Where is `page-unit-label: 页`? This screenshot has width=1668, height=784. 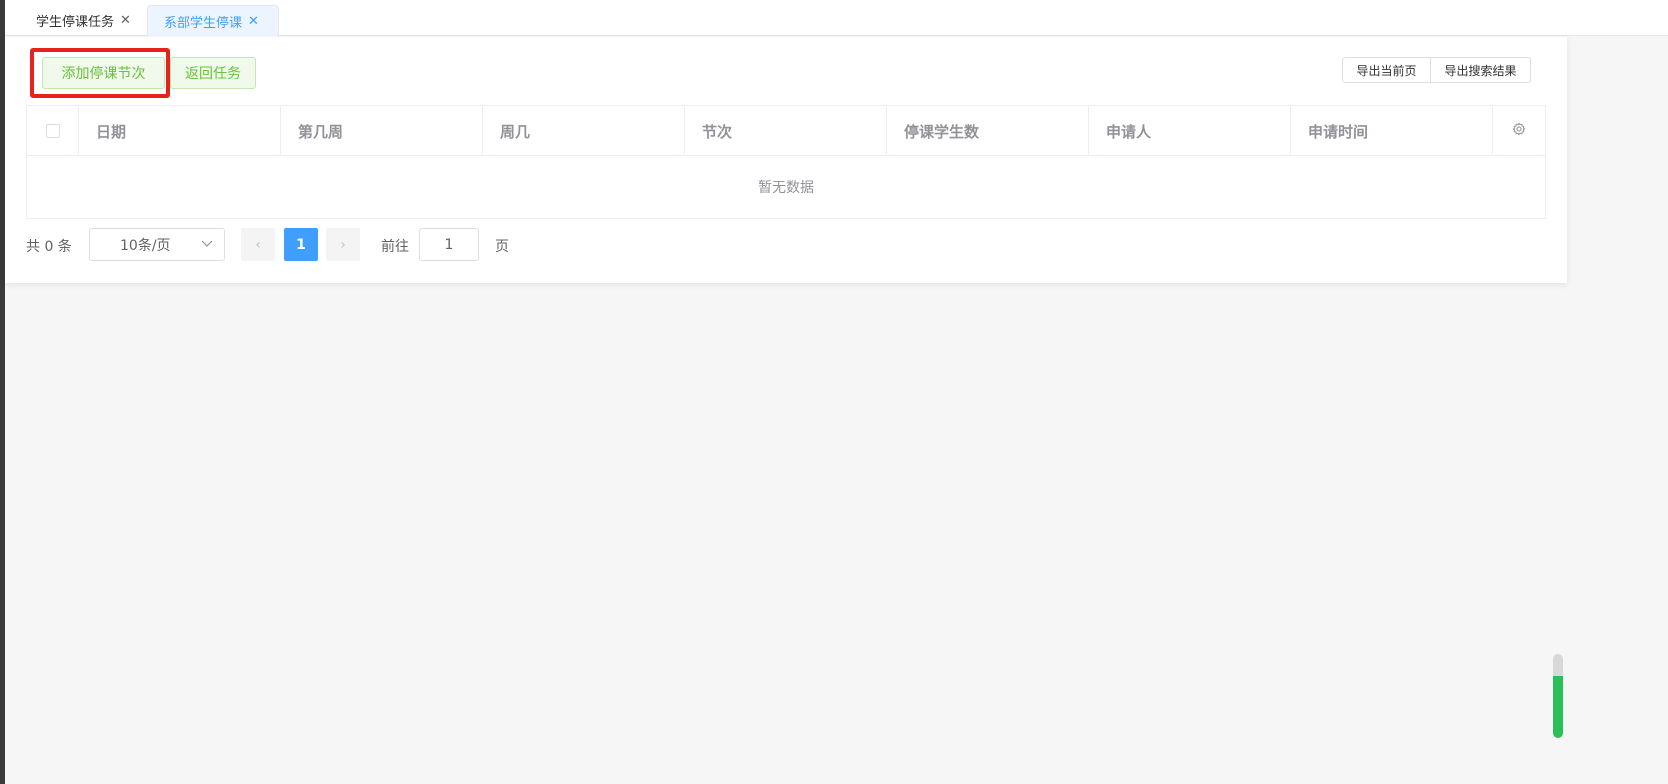
page-unit-label: 页 is located at coordinates (502, 247).